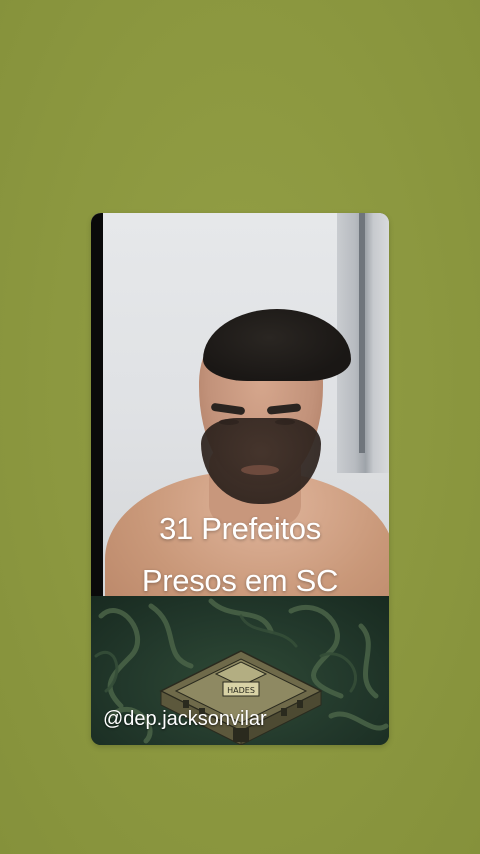  Describe the element at coordinates (240, 580) in the screenshot. I see `caption-line-2: Presos em SC` at that location.